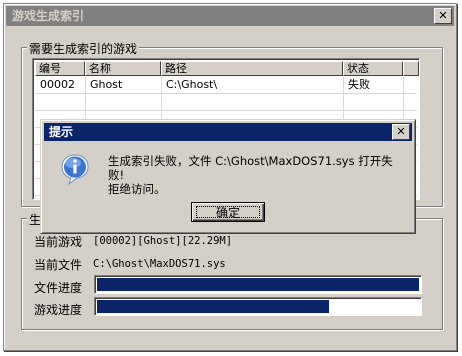  I want to click on game-progress-bar, so click(258, 306).